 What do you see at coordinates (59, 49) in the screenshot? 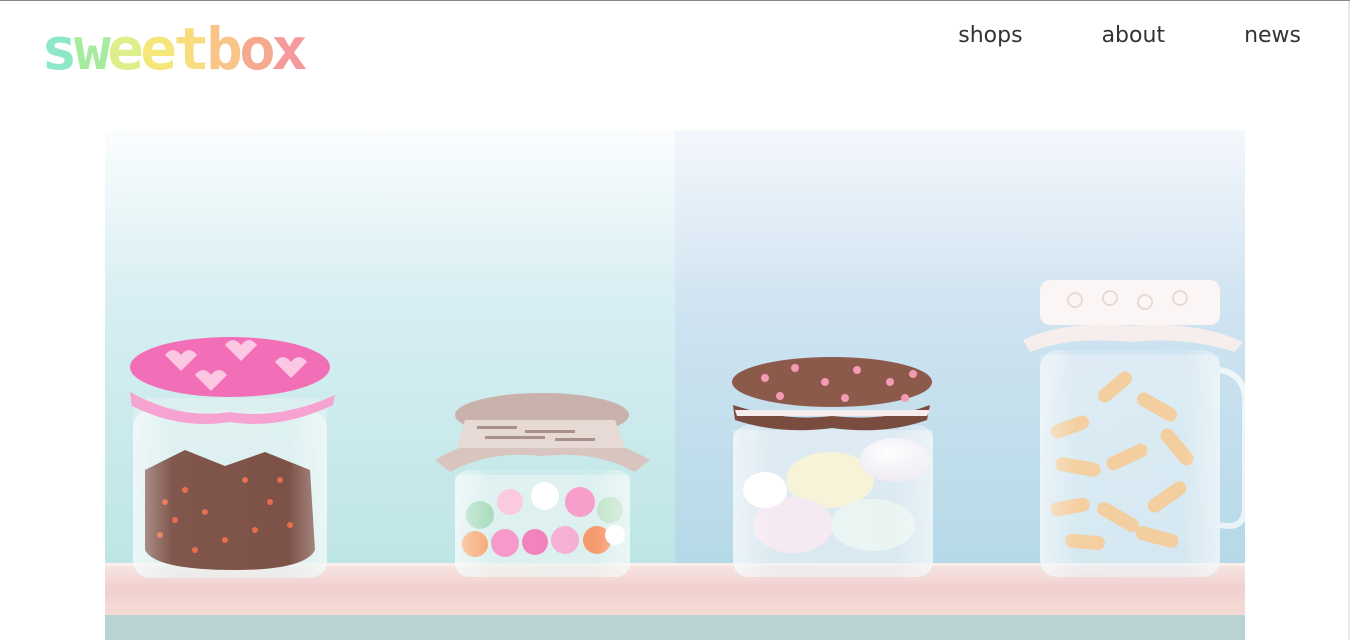
I see `logo-letter: s` at bounding box center [59, 49].